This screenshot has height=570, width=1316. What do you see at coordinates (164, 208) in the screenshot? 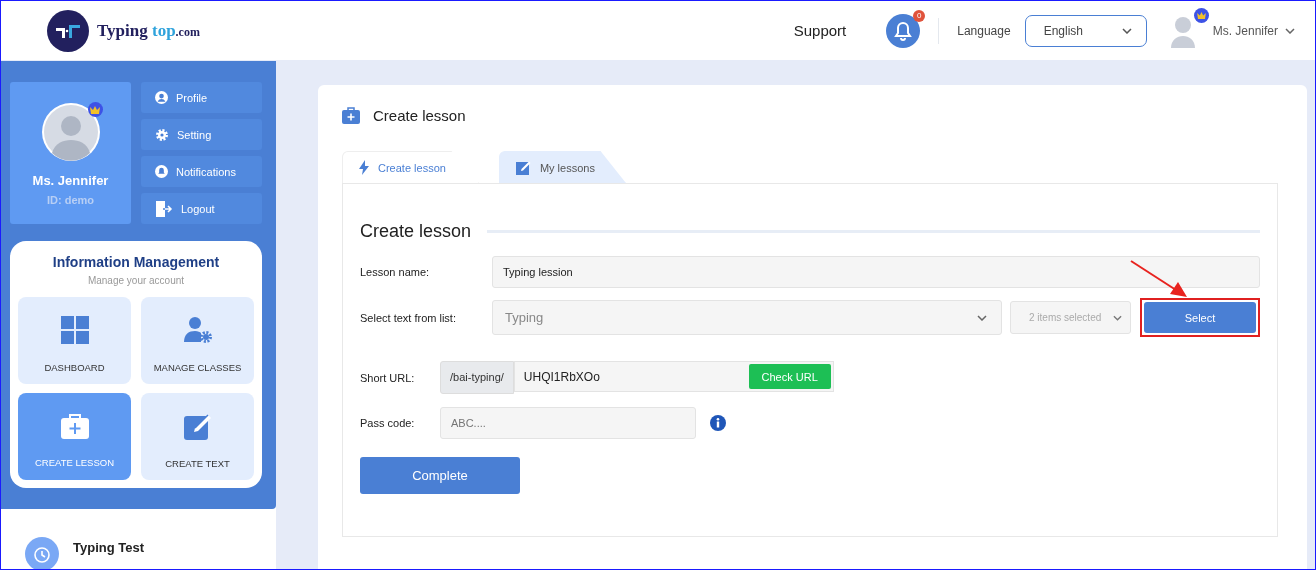
I see `logout-icon` at bounding box center [164, 208].